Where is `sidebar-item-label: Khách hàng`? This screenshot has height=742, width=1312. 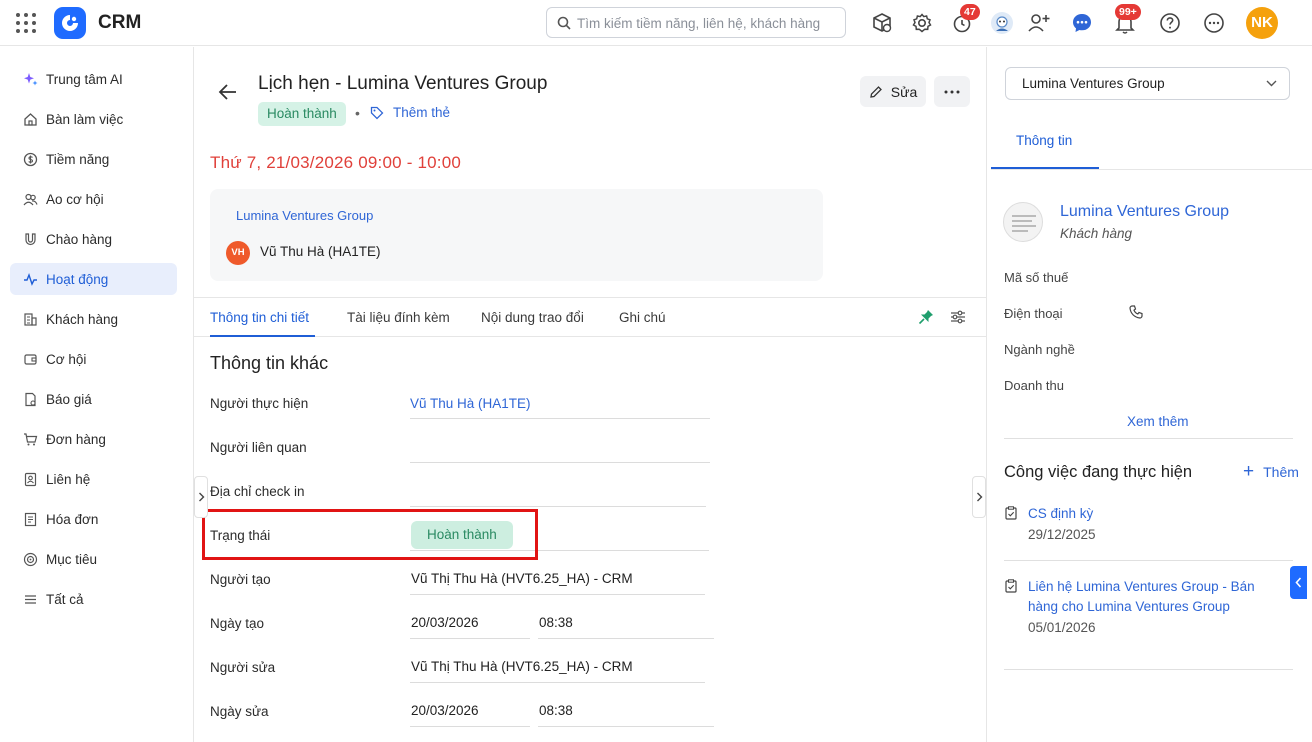
sidebar-item-label: Khách hàng is located at coordinates (82, 319).